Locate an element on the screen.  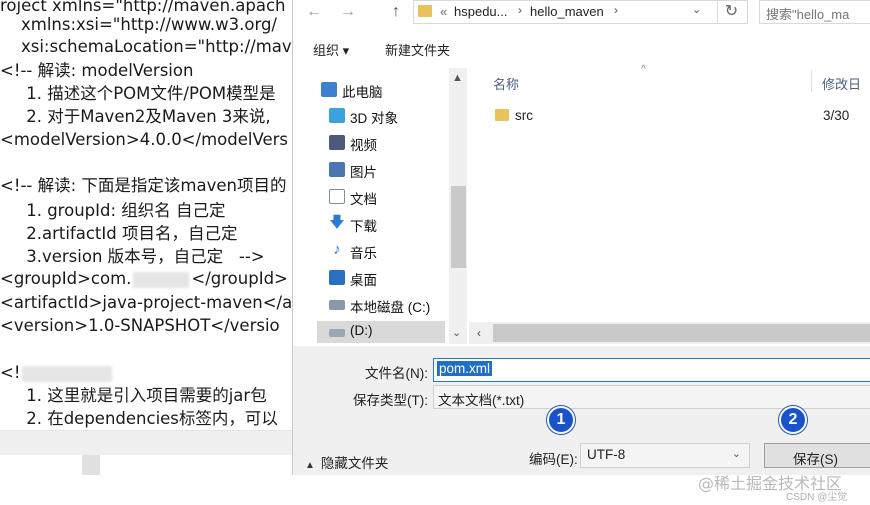
filetype-value: 文本文档(*.txt) is located at coordinates (481, 400).